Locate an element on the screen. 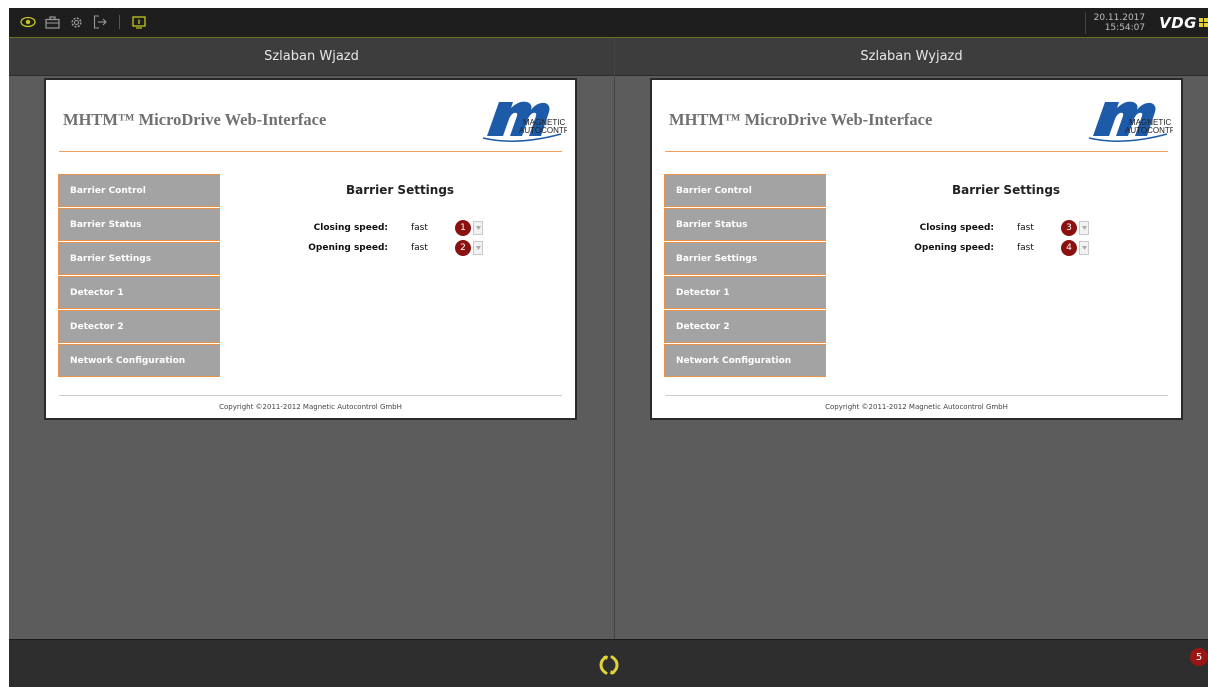  toolbar-right: 20.11.2017 15:54:07 VDG is located at coordinates (1146, 22).